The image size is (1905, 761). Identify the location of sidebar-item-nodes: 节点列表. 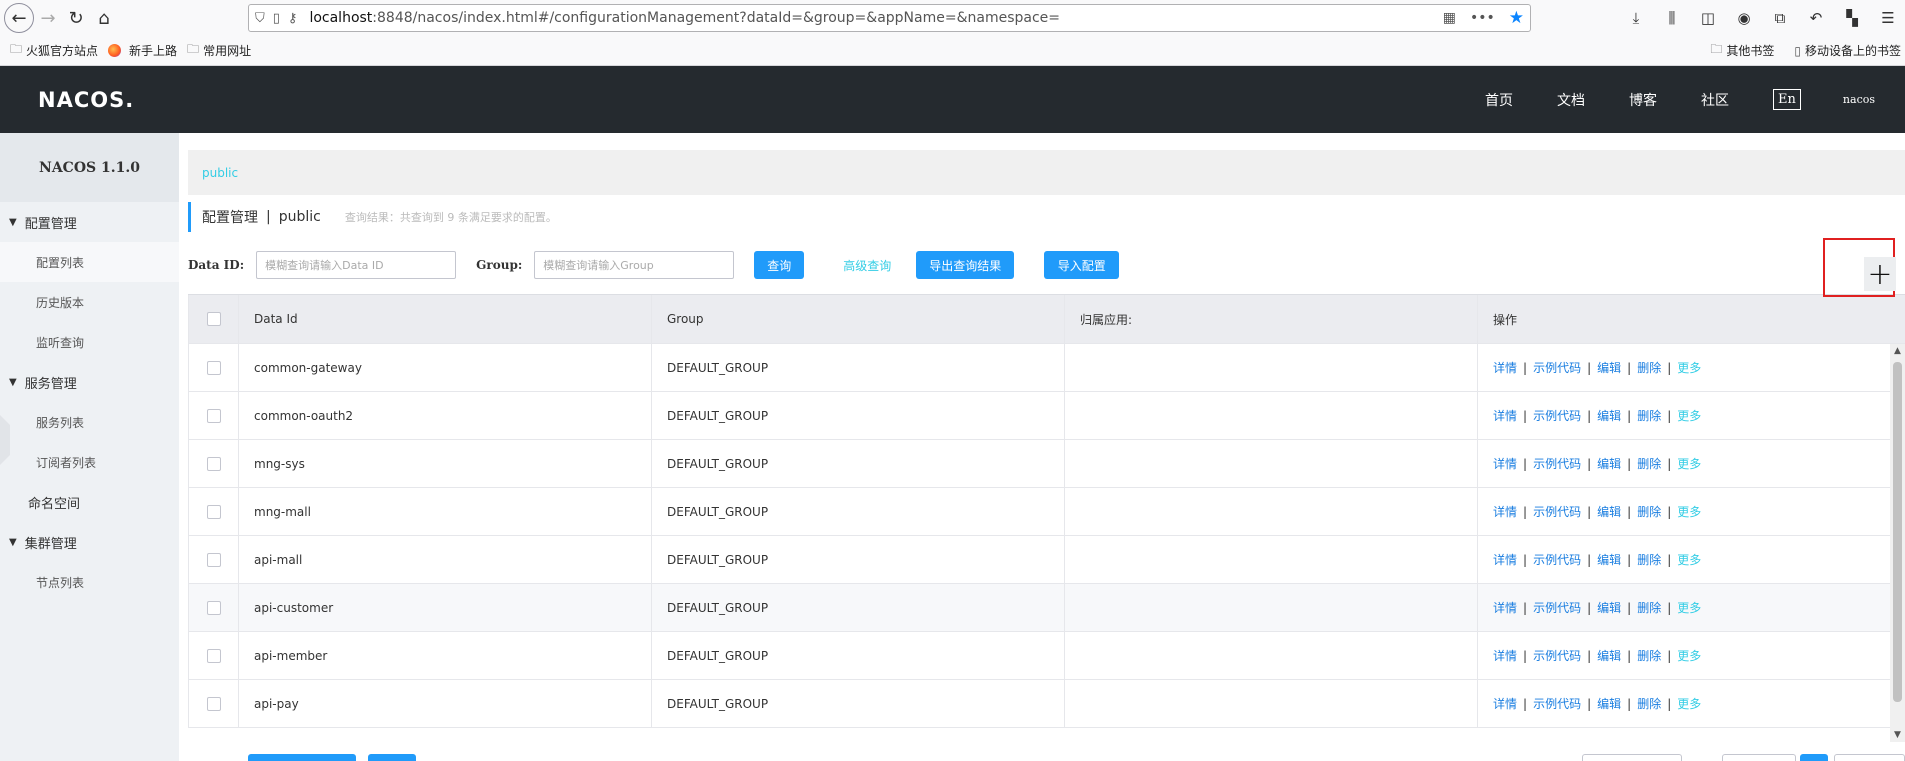
(89, 582).